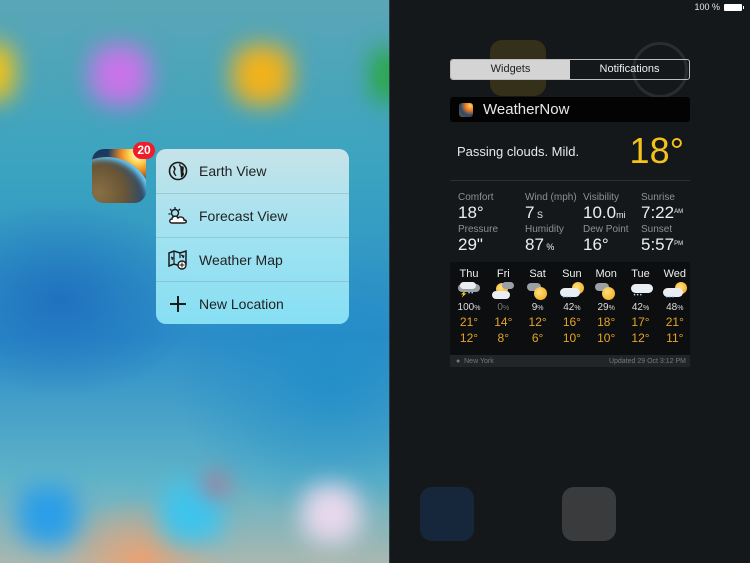 The image size is (750, 563). I want to click on forecast-high: 16°, so click(571, 322).